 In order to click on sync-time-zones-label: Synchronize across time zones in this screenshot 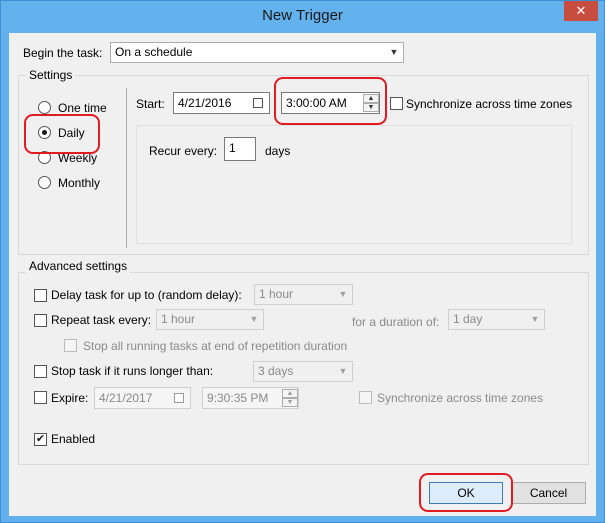, I will do `click(489, 104)`.